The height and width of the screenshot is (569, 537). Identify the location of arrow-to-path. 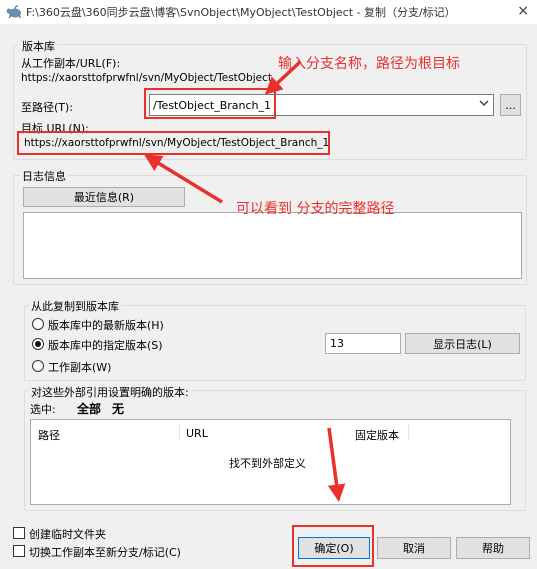
(283, 77).